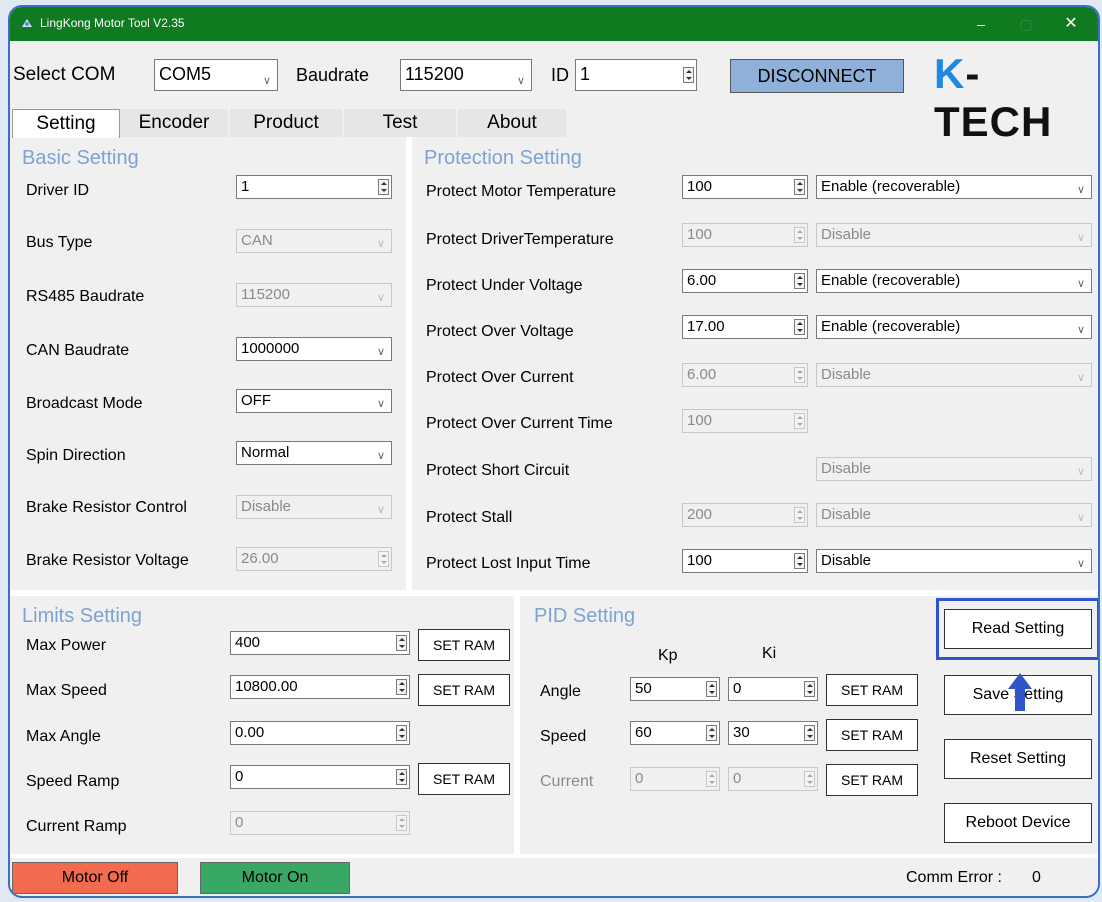 The width and height of the screenshot is (1102, 902). Describe the element at coordinates (745, 187) in the screenshot. I see `protect-motor-temp-field: 100` at that location.